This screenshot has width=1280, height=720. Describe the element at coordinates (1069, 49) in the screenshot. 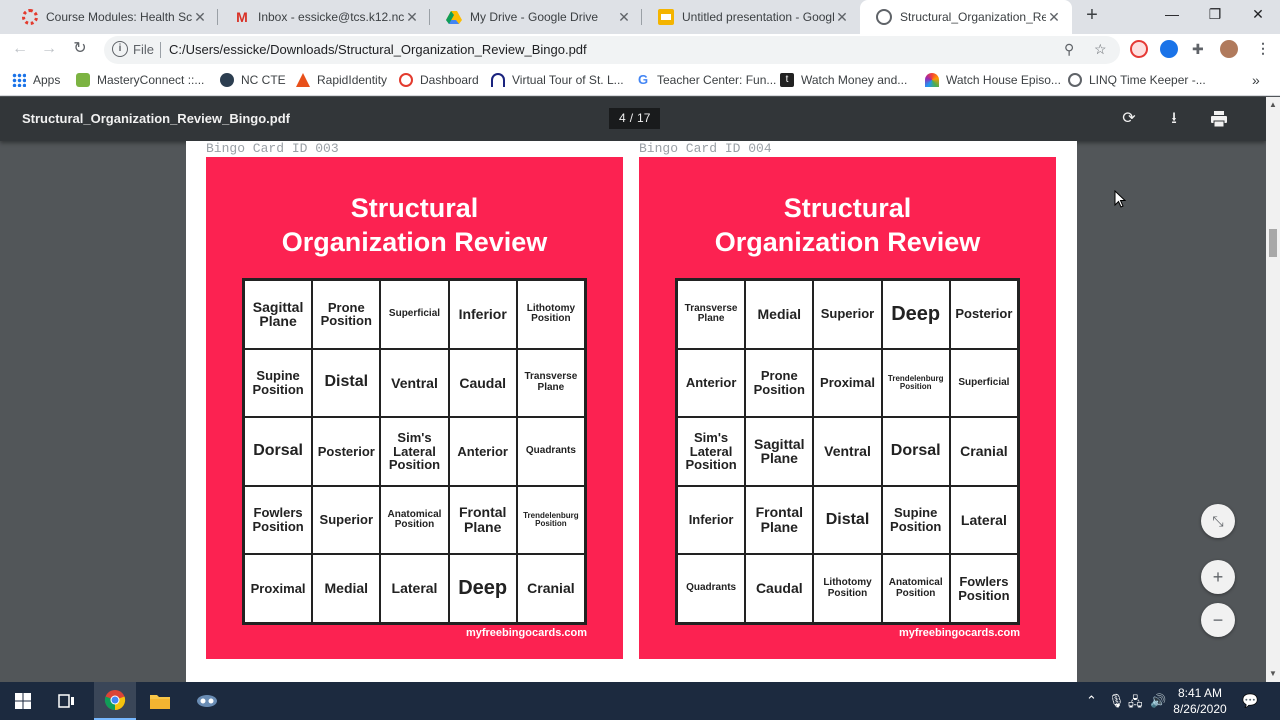

I see `zoom-icon: ⚲` at that location.